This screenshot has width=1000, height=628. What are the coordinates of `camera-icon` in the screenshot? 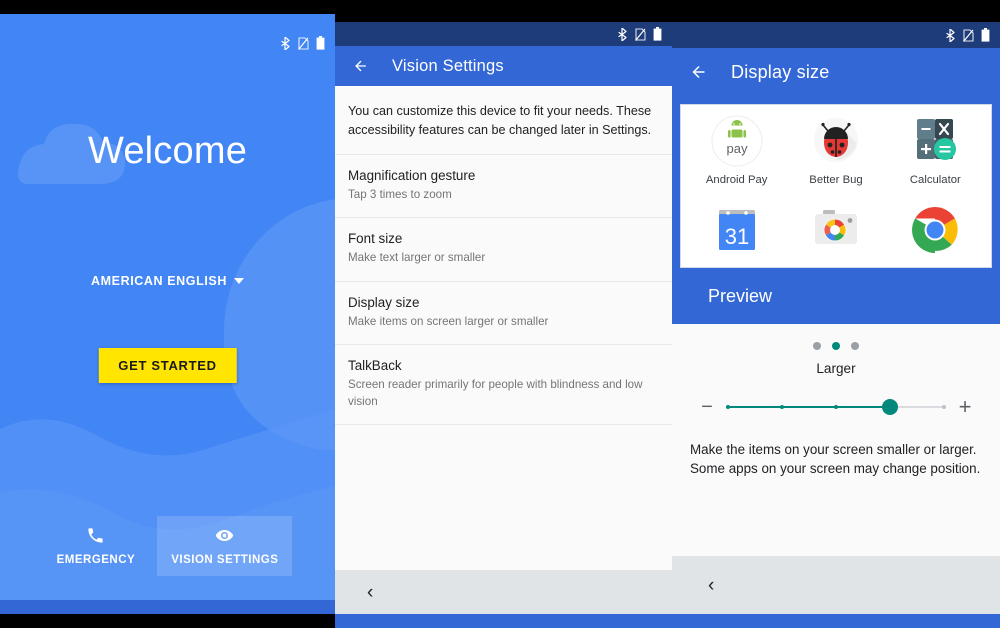 It's located at (835, 227).